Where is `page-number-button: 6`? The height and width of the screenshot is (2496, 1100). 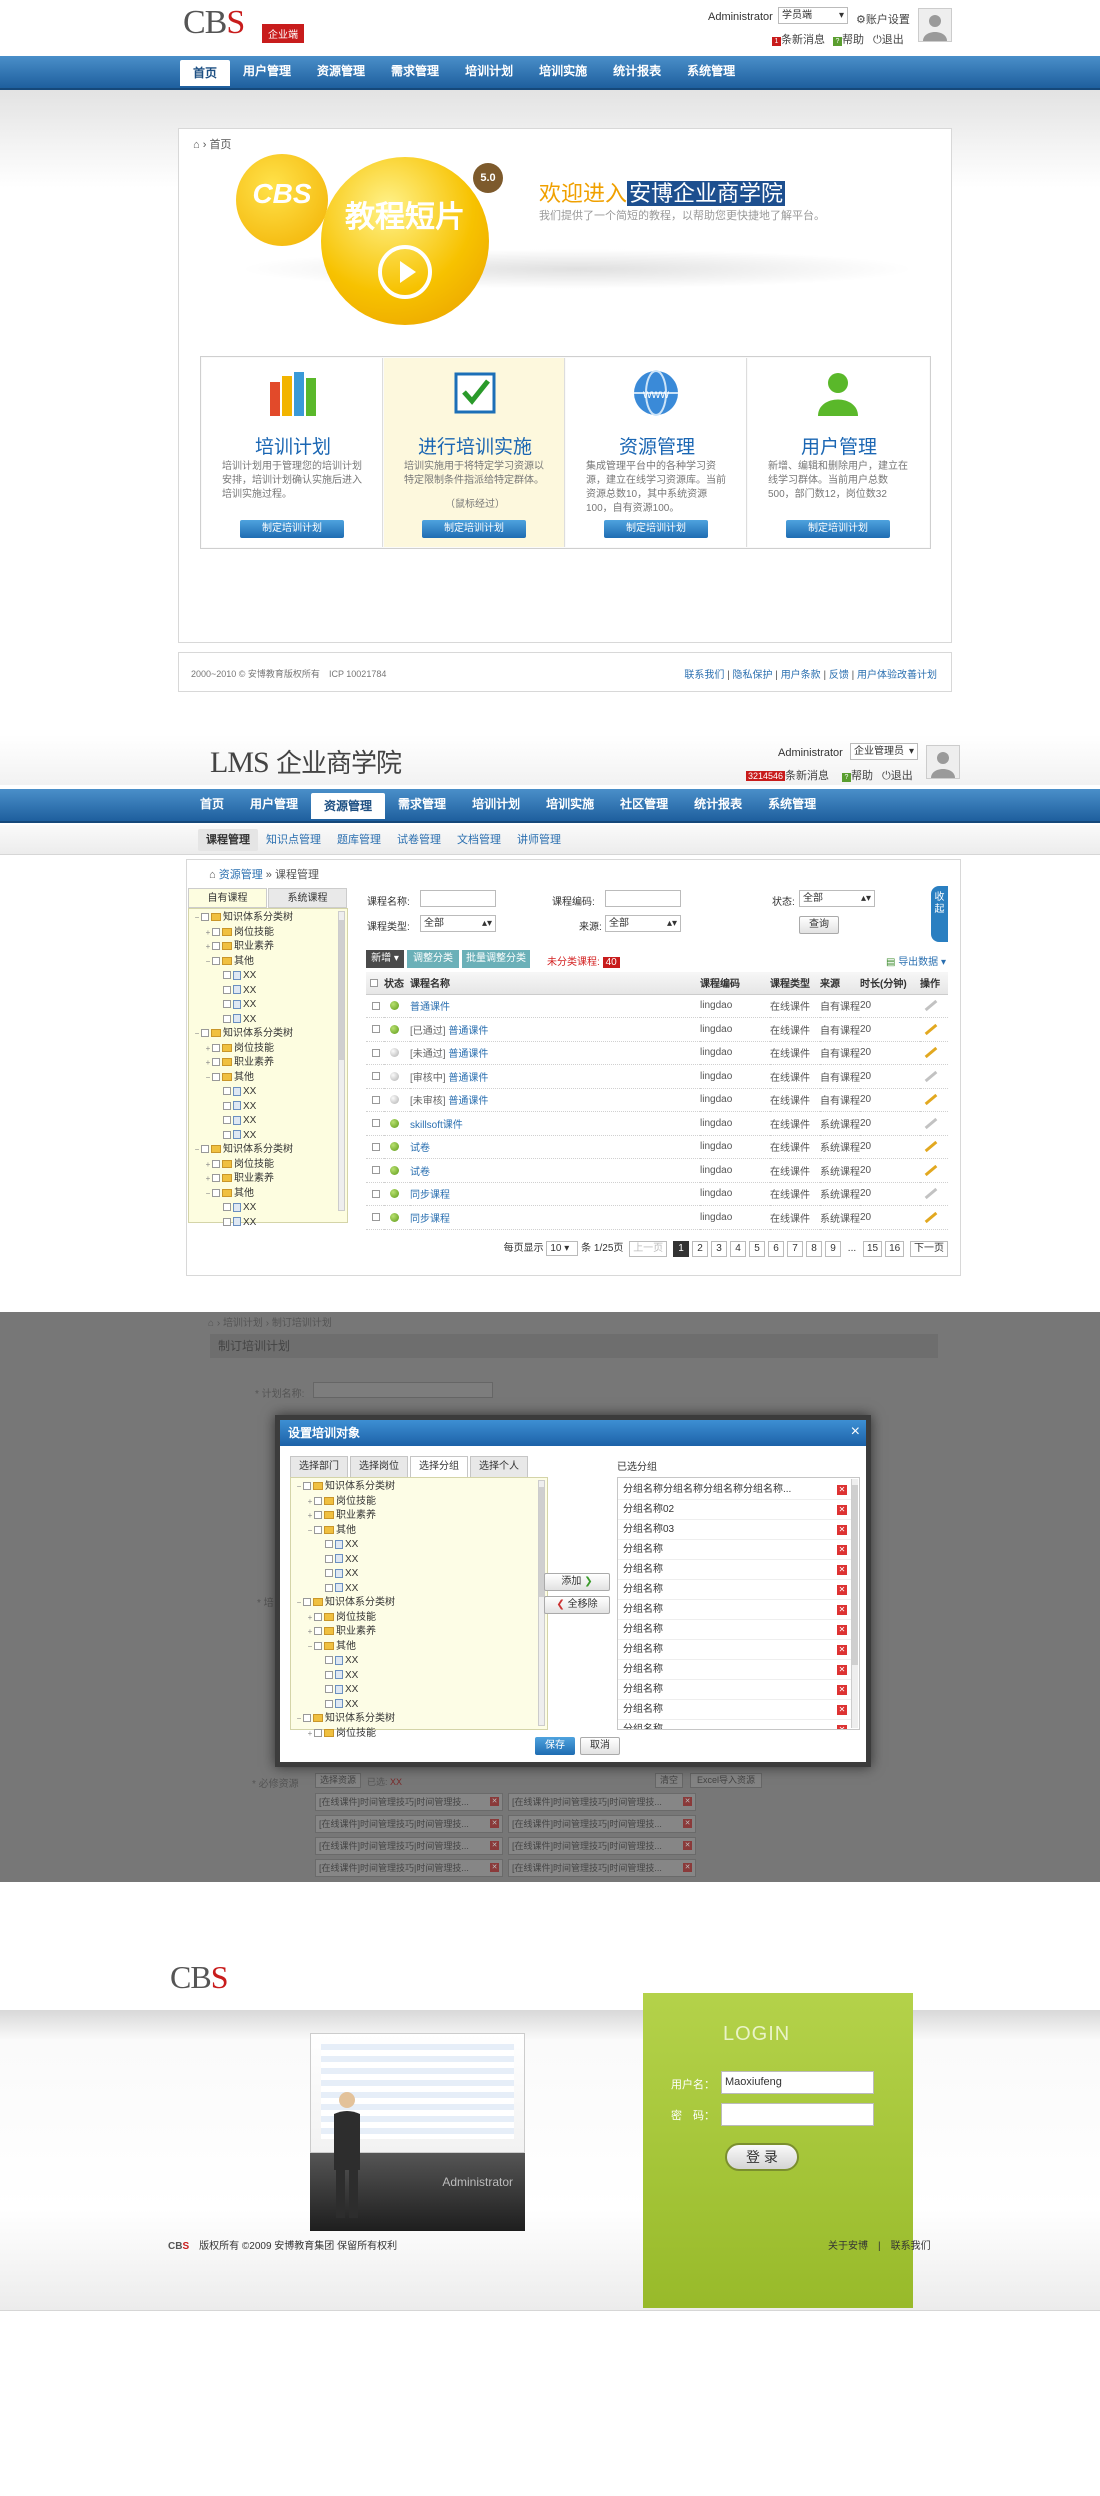 page-number-button: 6 is located at coordinates (775, 1249).